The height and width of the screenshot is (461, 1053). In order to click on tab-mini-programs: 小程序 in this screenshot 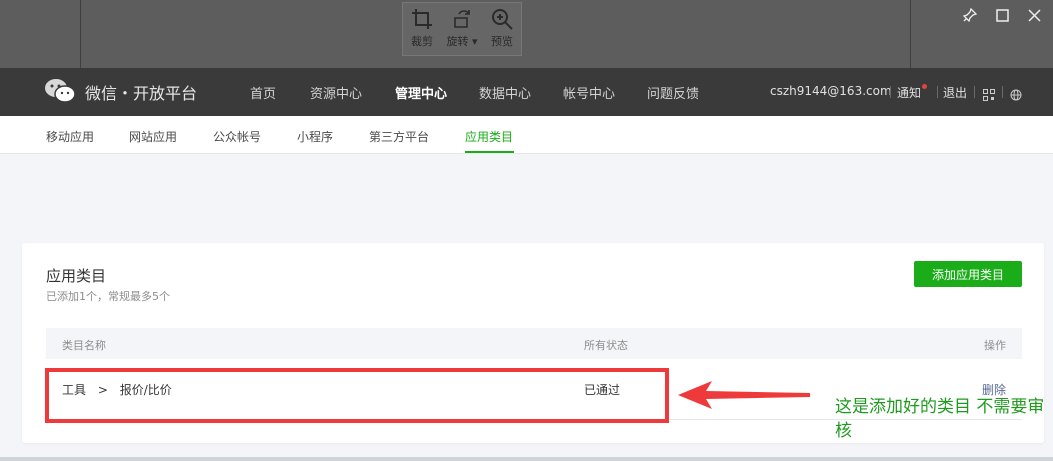, I will do `click(315, 136)`.